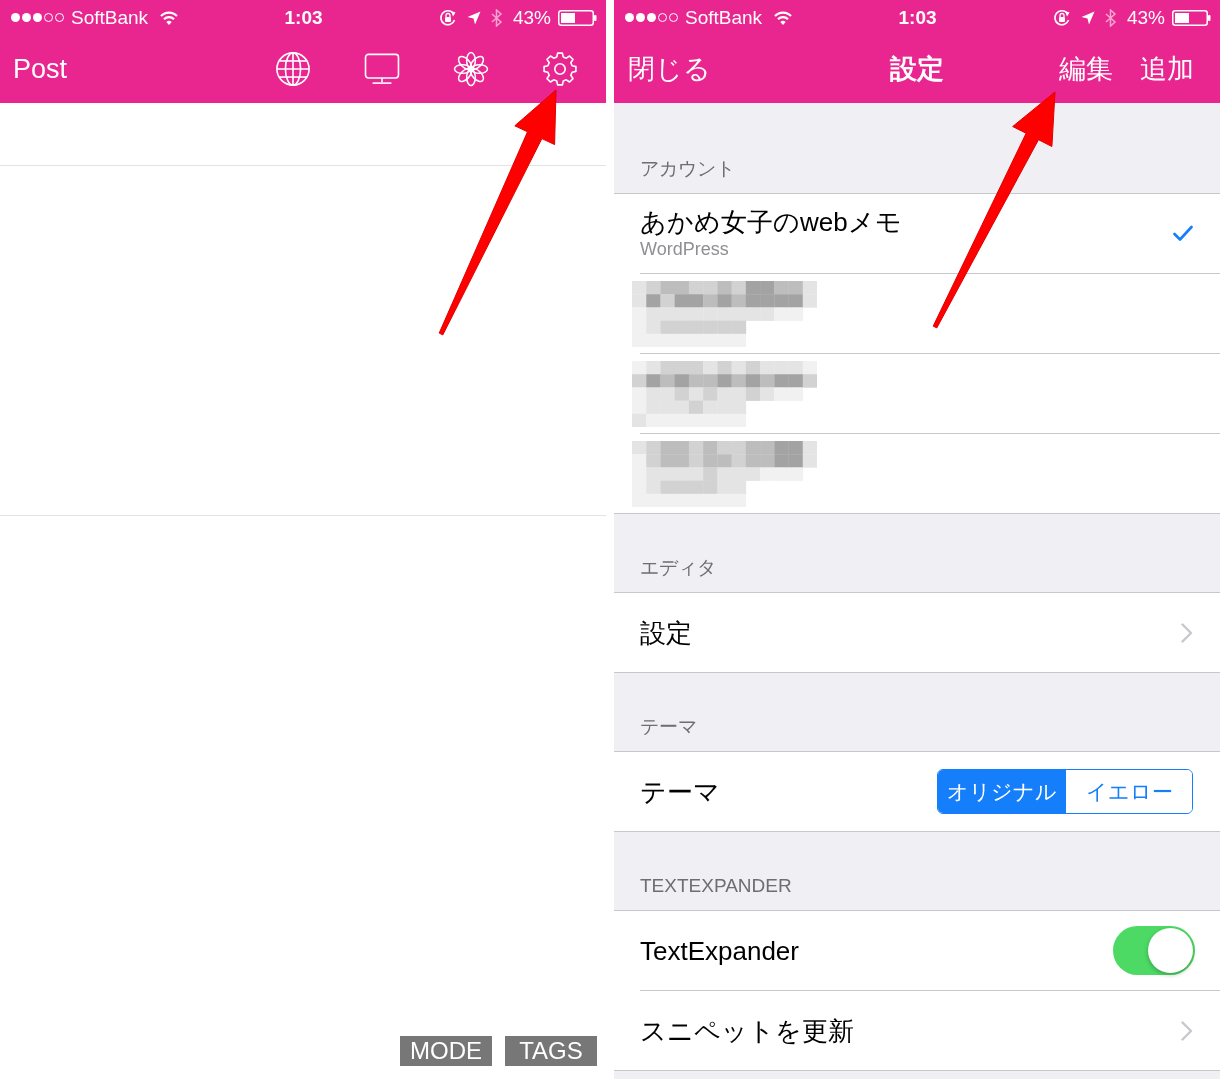 Image resolution: width=1220 pixels, height=1079 pixels. What do you see at coordinates (1167, 69) in the screenshot?
I see `nav-button: 追加` at bounding box center [1167, 69].